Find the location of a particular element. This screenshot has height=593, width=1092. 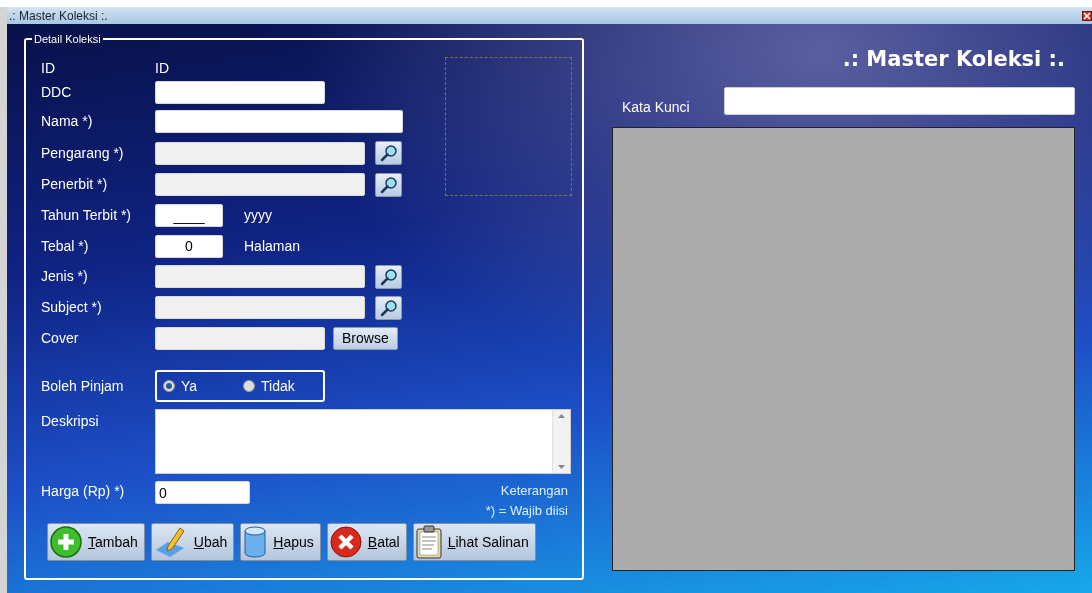

radio-option: Tidak is located at coordinates (283, 386).